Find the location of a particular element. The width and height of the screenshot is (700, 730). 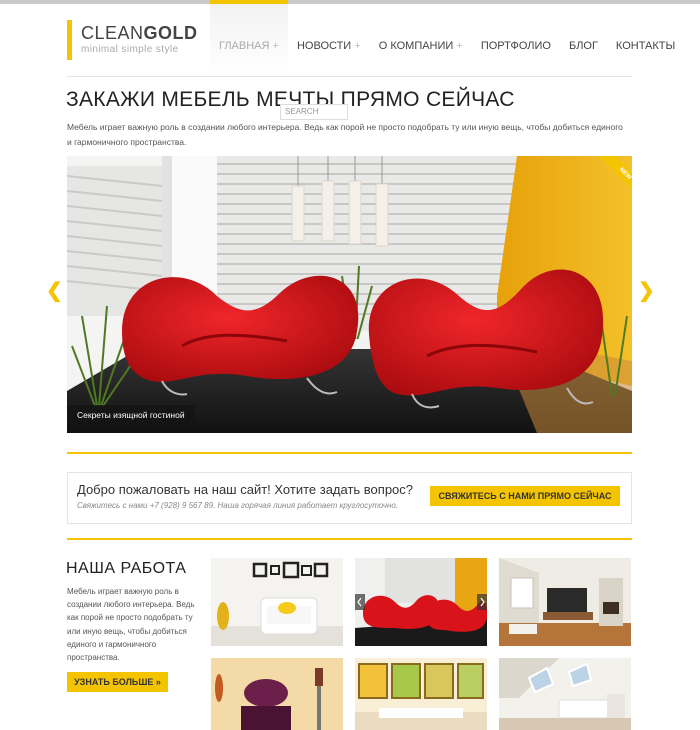

nav-label: О КОМПАНИИ is located at coordinates (416, 46).